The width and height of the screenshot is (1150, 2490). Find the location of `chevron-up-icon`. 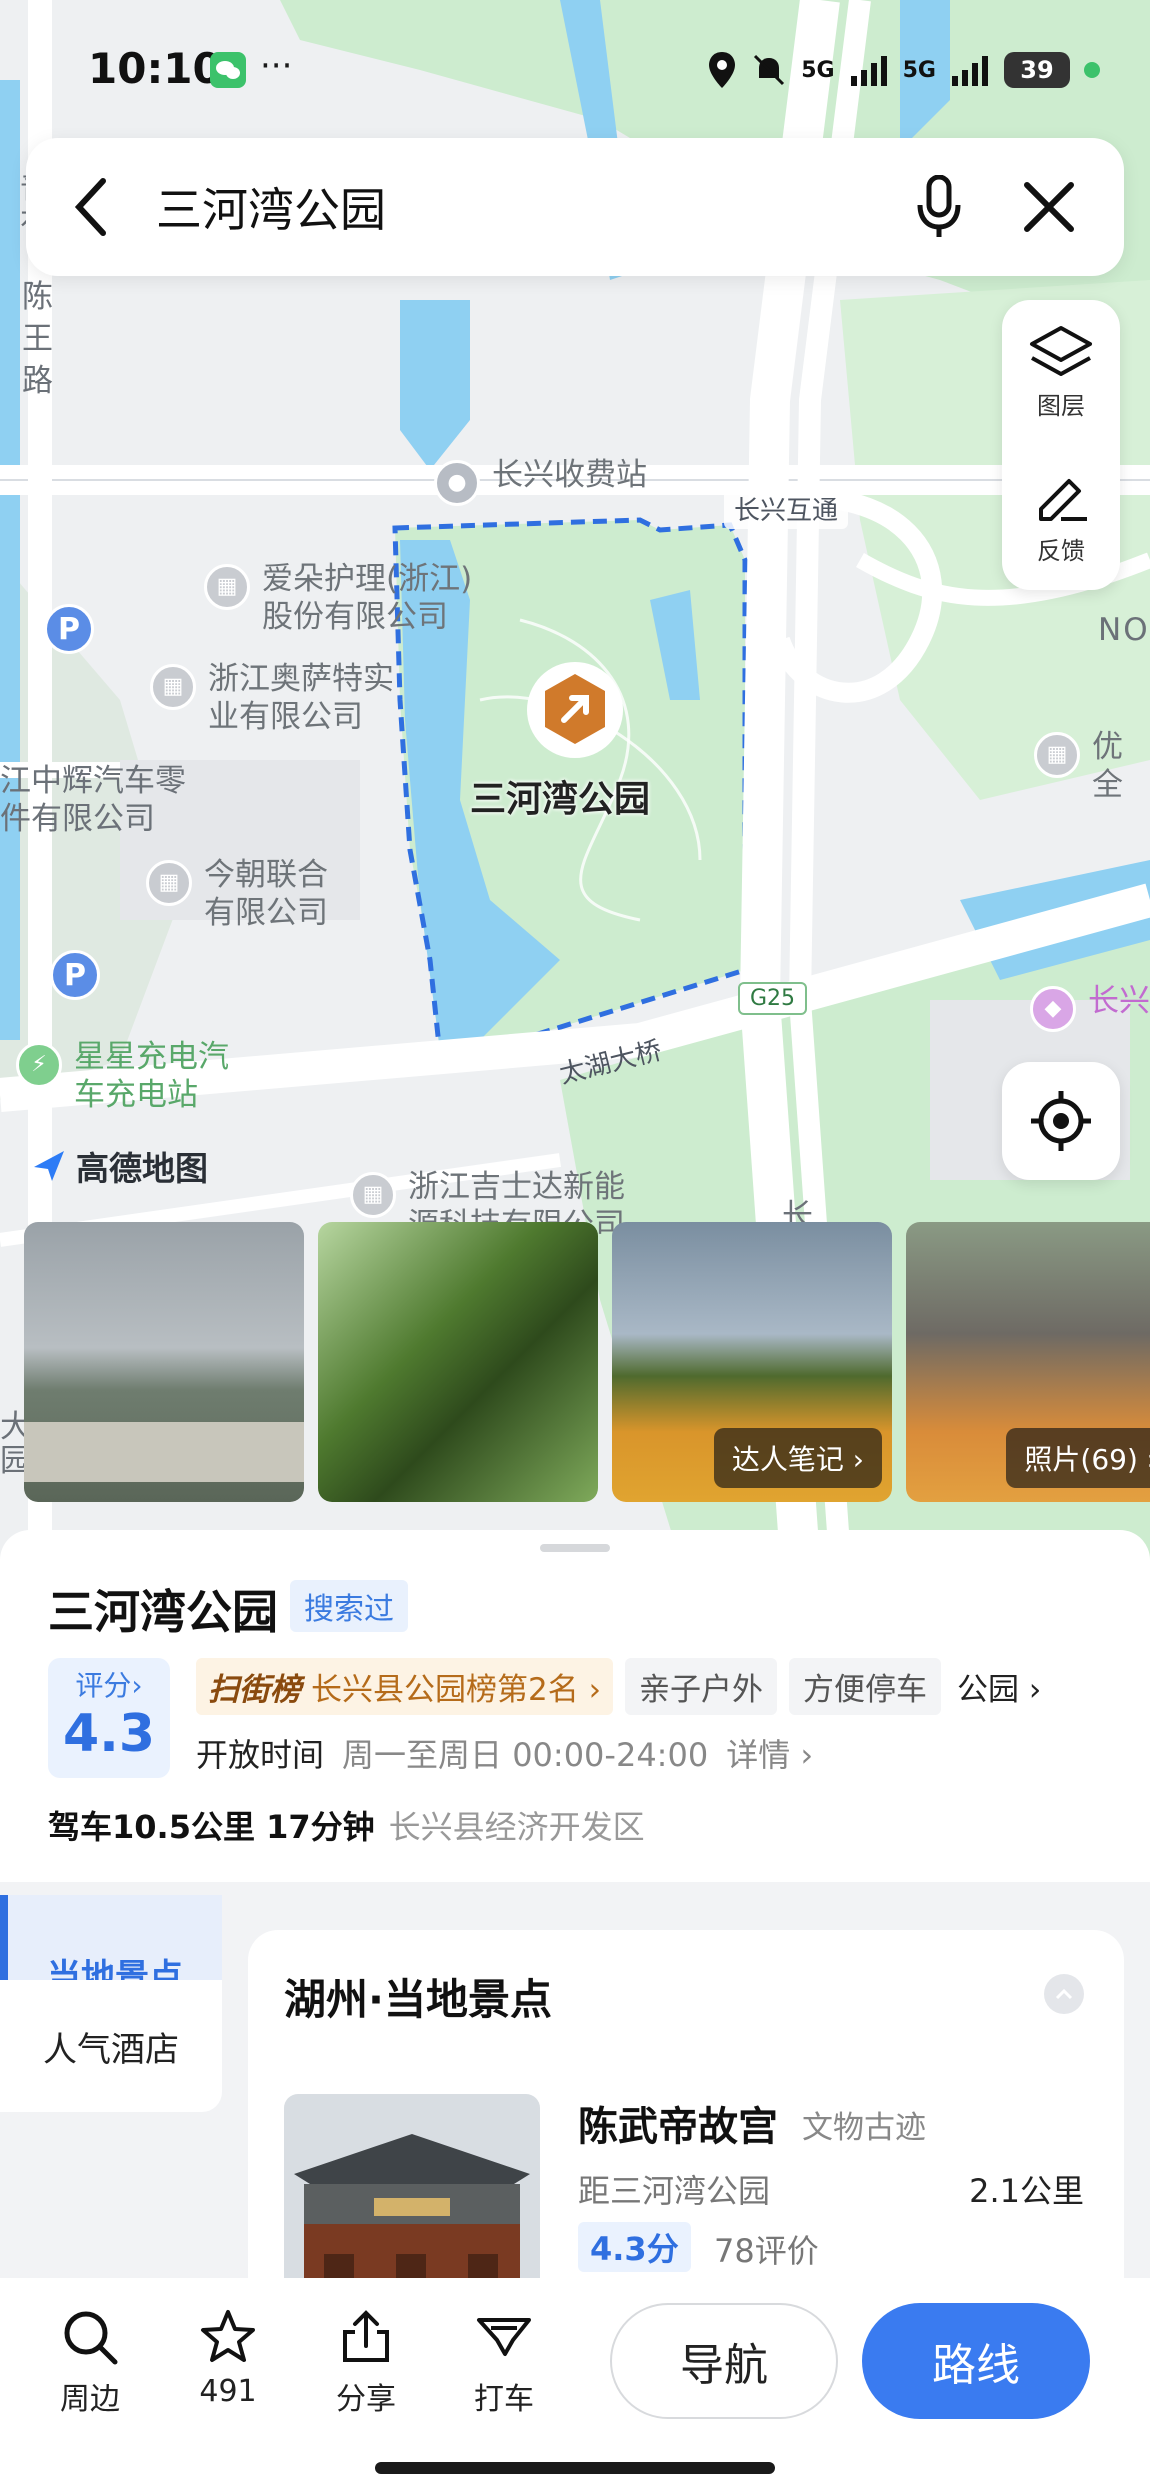

chevron-up-icon is located at coordinates (1064, 1994).